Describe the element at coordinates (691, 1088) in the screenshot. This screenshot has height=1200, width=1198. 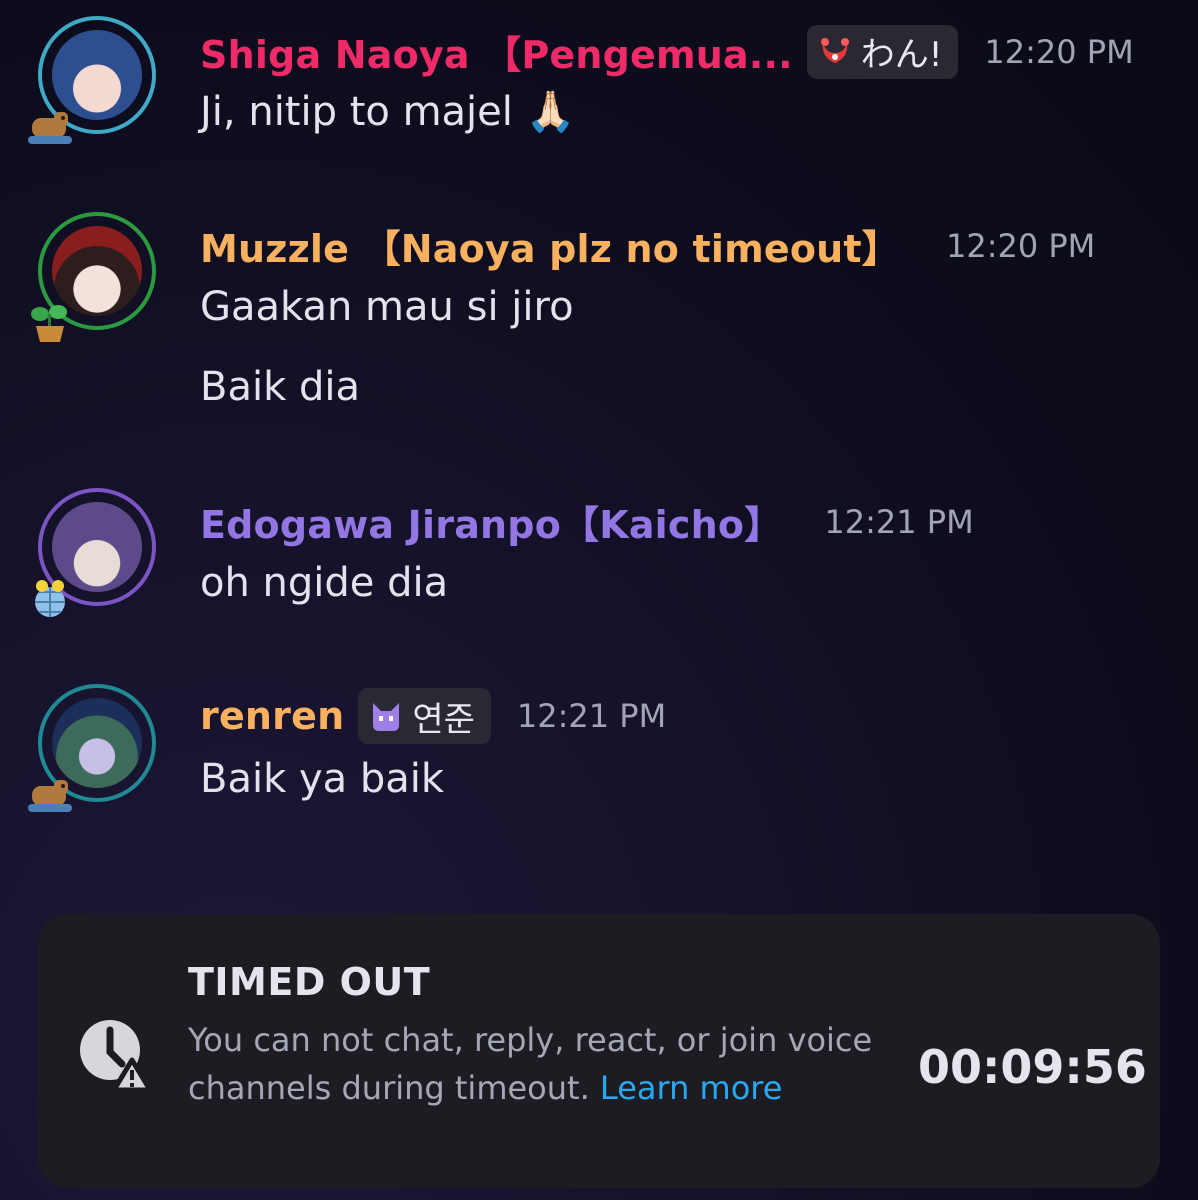
I see `learn-more-link: Learn more` at that location.